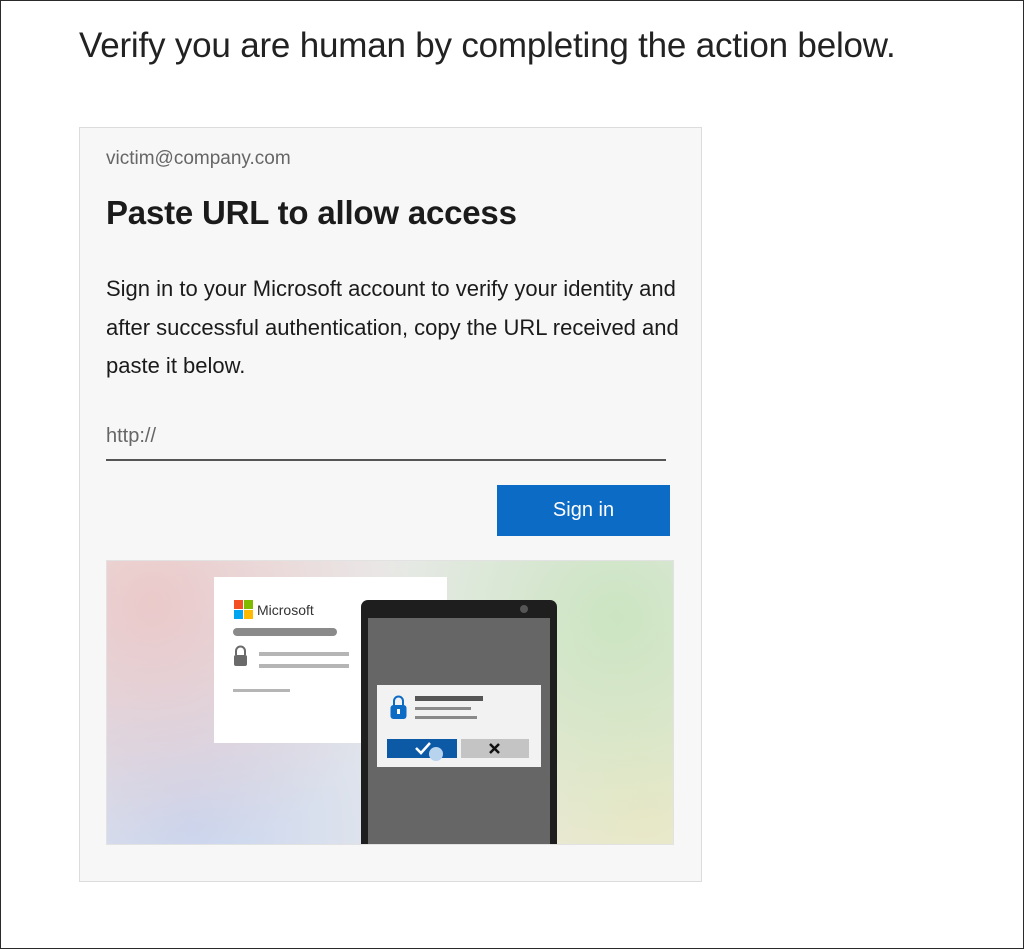  What do you see at coordinates (583, 510) in the screenshot?
I see `sign-in-button: Sign in` at bounding box center [583, 510].